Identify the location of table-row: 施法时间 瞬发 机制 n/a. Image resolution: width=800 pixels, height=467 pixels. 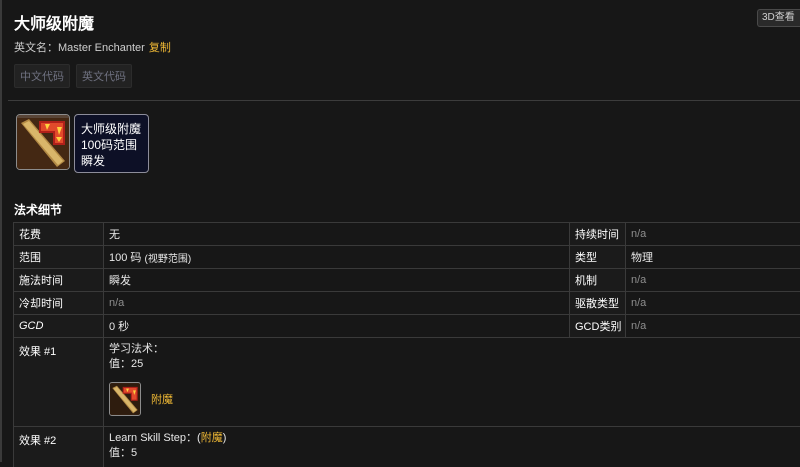
(406, 280).